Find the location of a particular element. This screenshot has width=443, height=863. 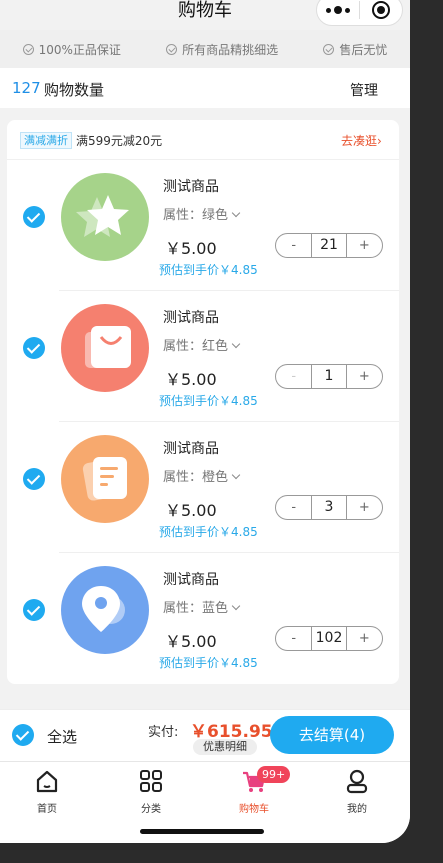

quantity-stepper: - 21 + is located at coordinates (329, 245).